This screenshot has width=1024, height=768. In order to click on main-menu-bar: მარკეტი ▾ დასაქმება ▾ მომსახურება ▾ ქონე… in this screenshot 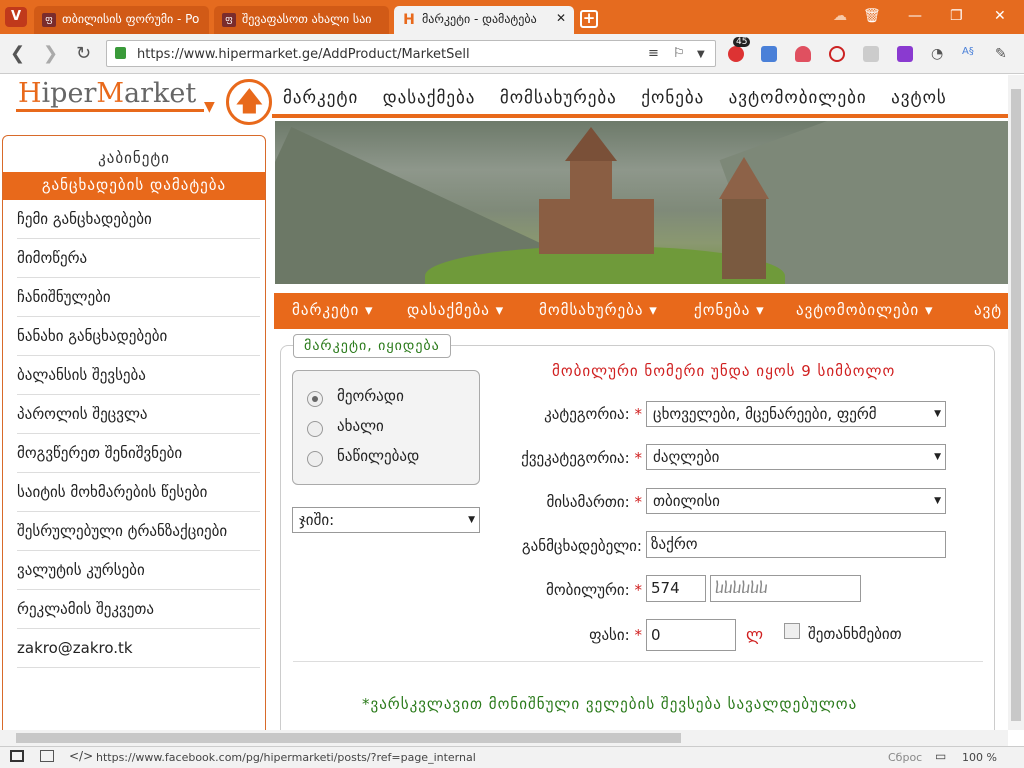, I will do `click(641, 311)`.